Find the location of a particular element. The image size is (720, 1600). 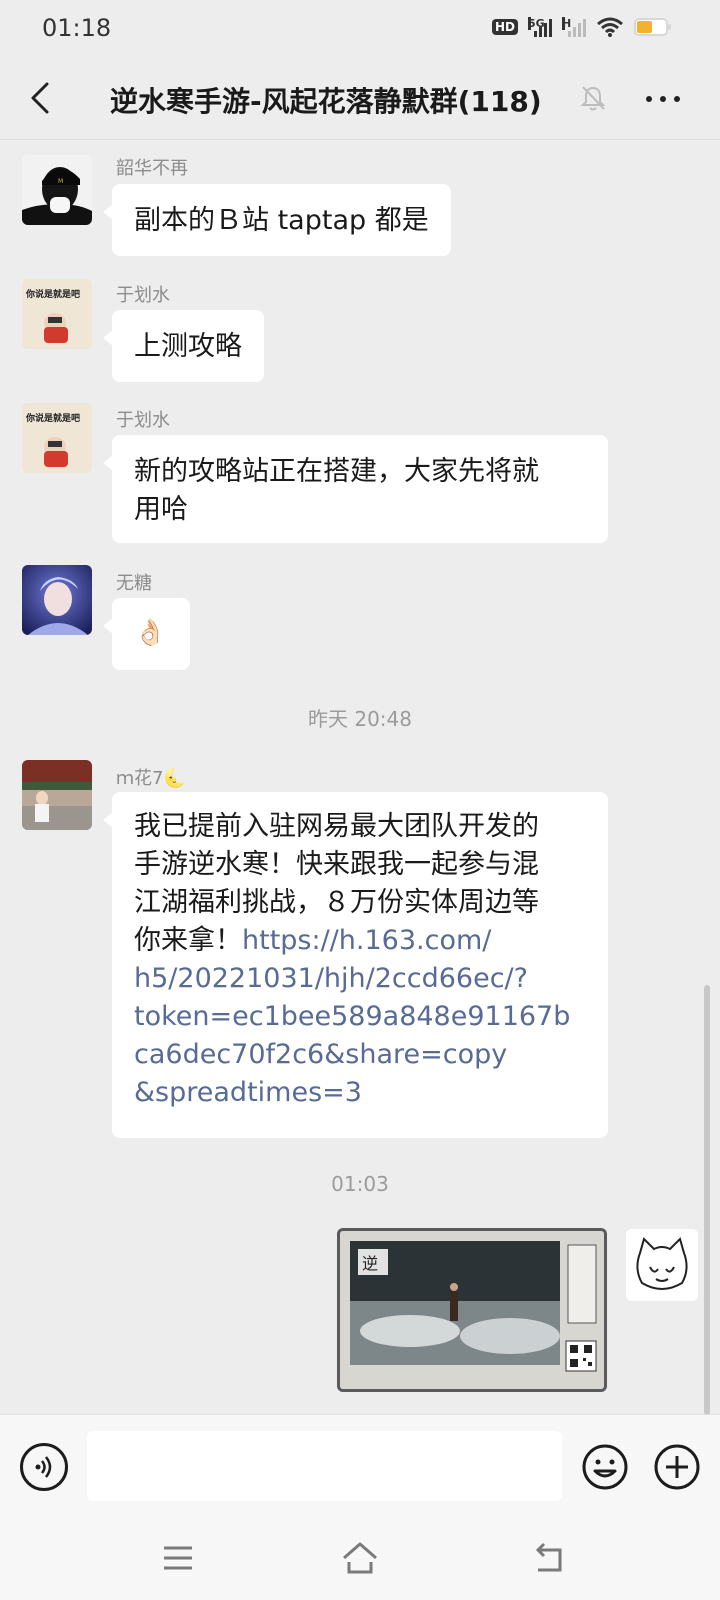

ok-hand-emoji: 👌🏻 is located at coordinates (150, 633).